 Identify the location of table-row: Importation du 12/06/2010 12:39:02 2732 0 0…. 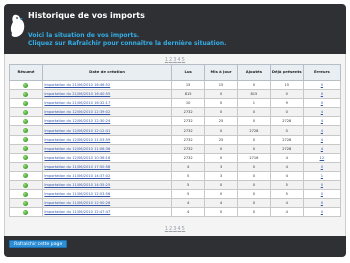
(175, 112).